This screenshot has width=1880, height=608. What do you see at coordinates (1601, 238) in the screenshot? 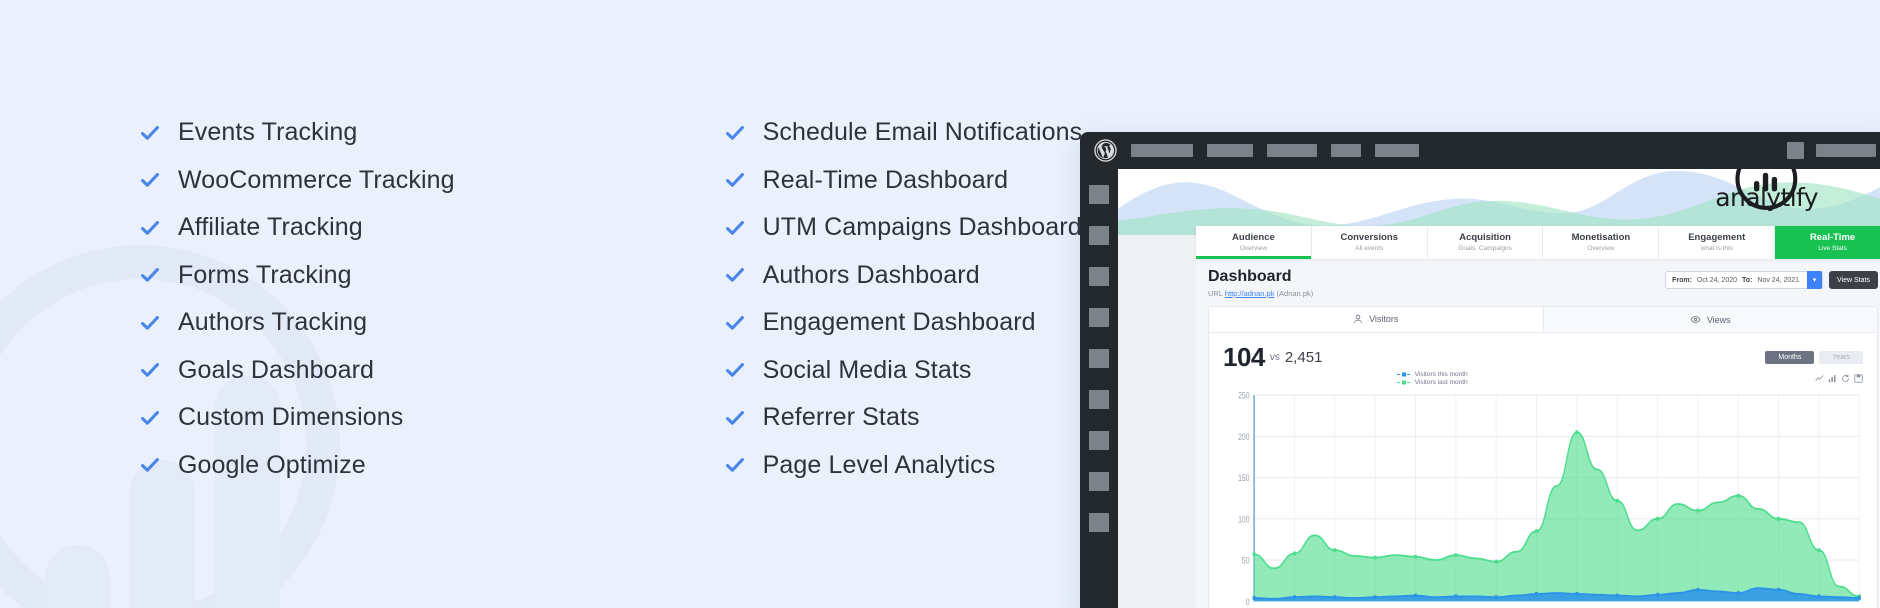
I see `tab-label: Monetisation` at bounding box center [1601, 238].